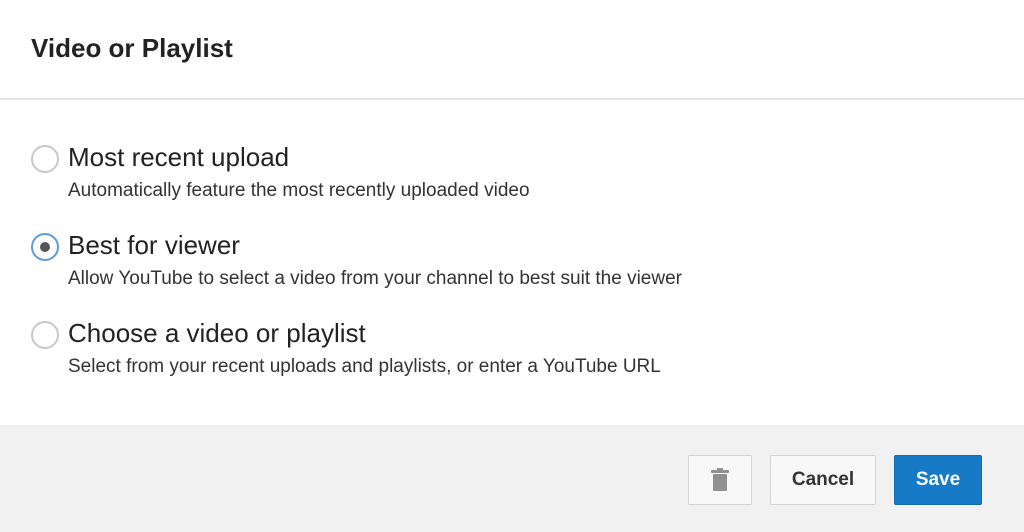 The width and height of the screenshot is (1024, 532). What do you see at coordinates (938, 480) in the screenshot?
I see `save-button: Save` at bounding box center [938, 480].